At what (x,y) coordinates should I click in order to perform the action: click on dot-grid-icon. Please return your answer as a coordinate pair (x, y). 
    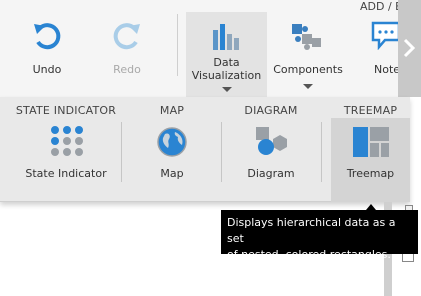
    Looking at the image, I should click on (67, 141).